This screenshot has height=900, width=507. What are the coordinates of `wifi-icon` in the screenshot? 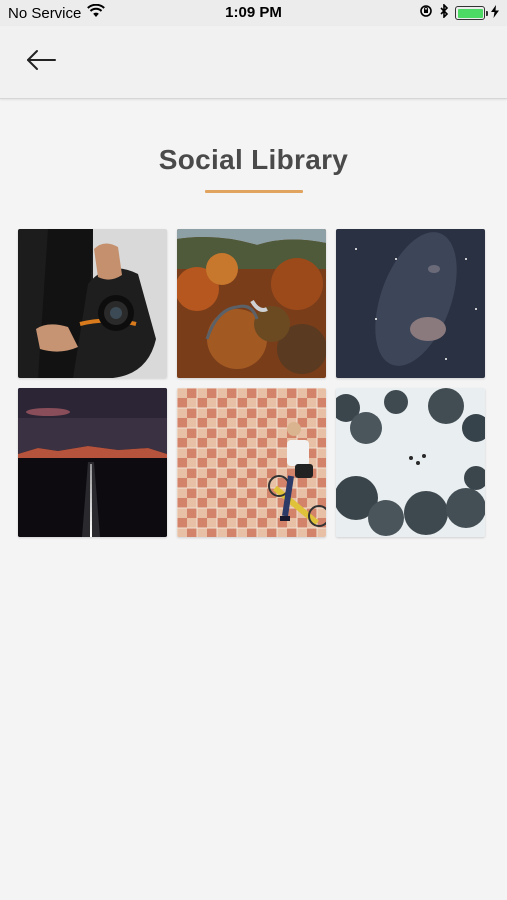 It's located at (96, 12).